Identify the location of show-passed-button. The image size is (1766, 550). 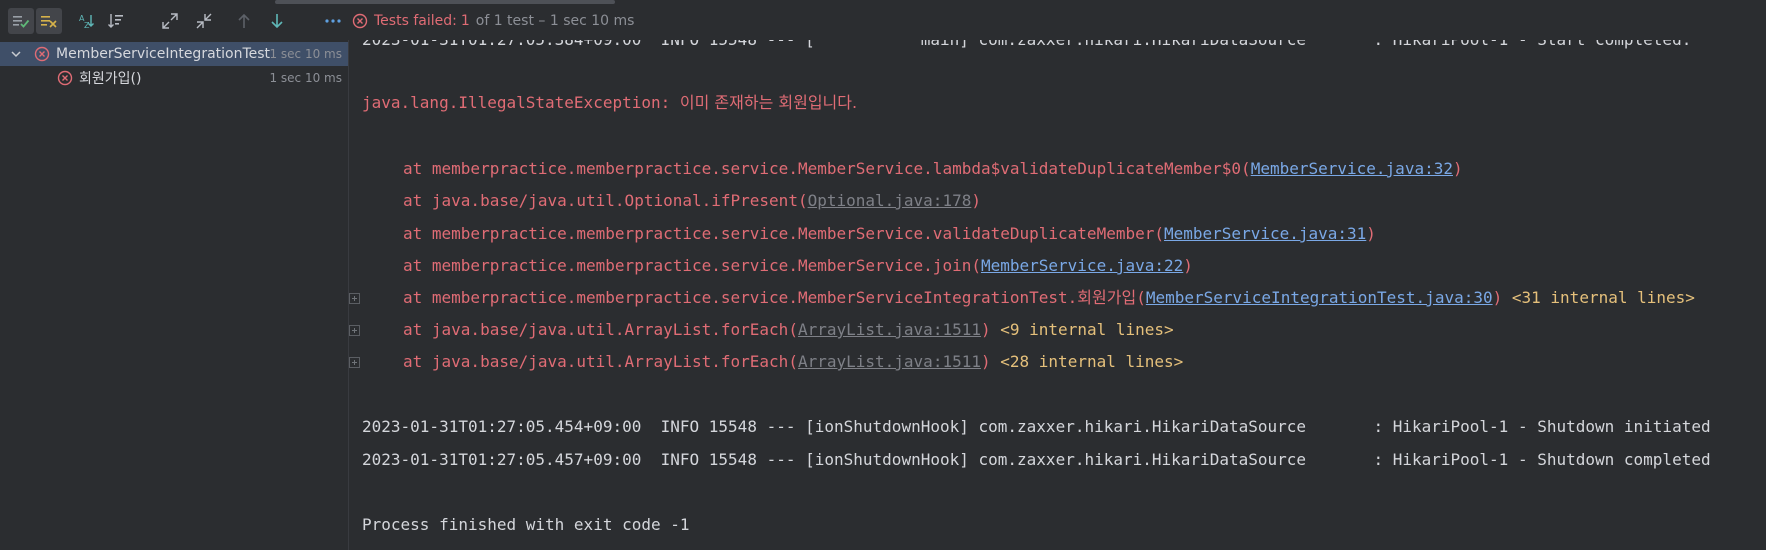
(21, 21).